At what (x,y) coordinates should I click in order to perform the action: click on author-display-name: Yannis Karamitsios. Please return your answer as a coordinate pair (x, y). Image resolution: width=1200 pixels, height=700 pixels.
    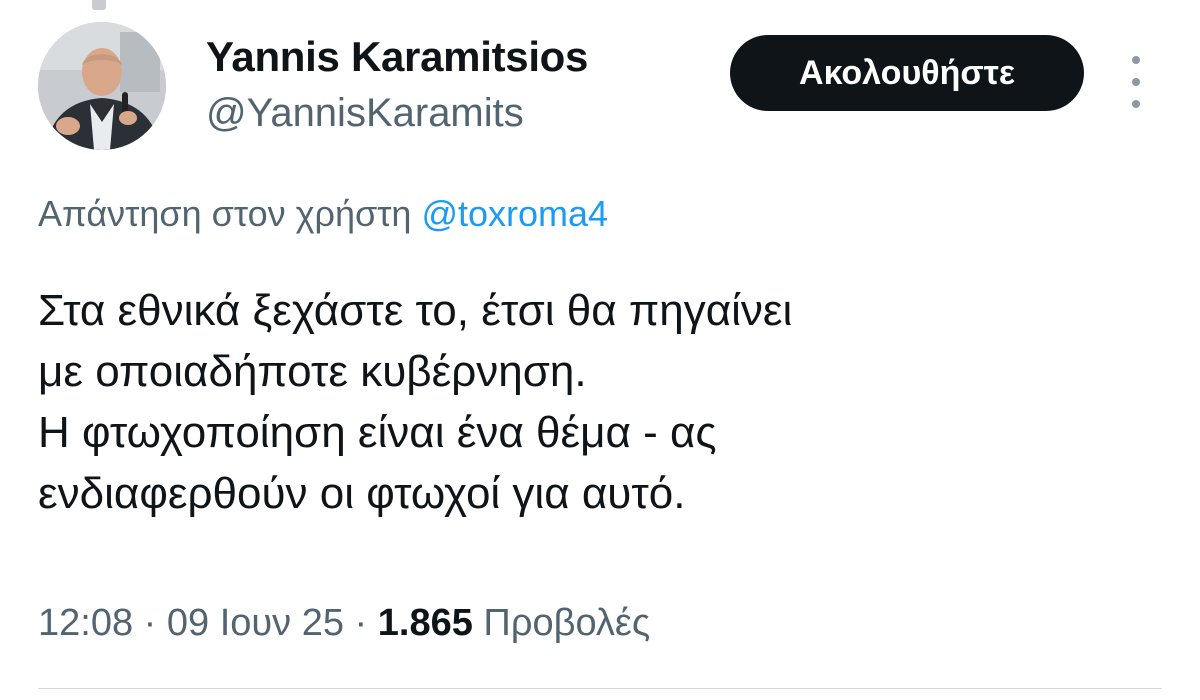
    Looking at the image, I should click on (397, 57).